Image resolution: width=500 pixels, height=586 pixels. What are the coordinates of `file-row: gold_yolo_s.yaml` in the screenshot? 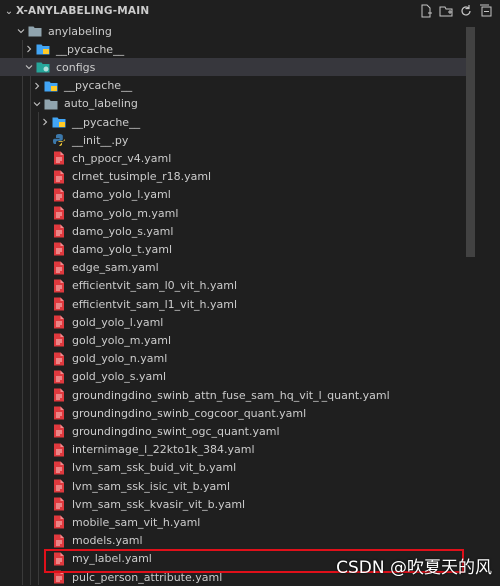 It's located at (233, 377).